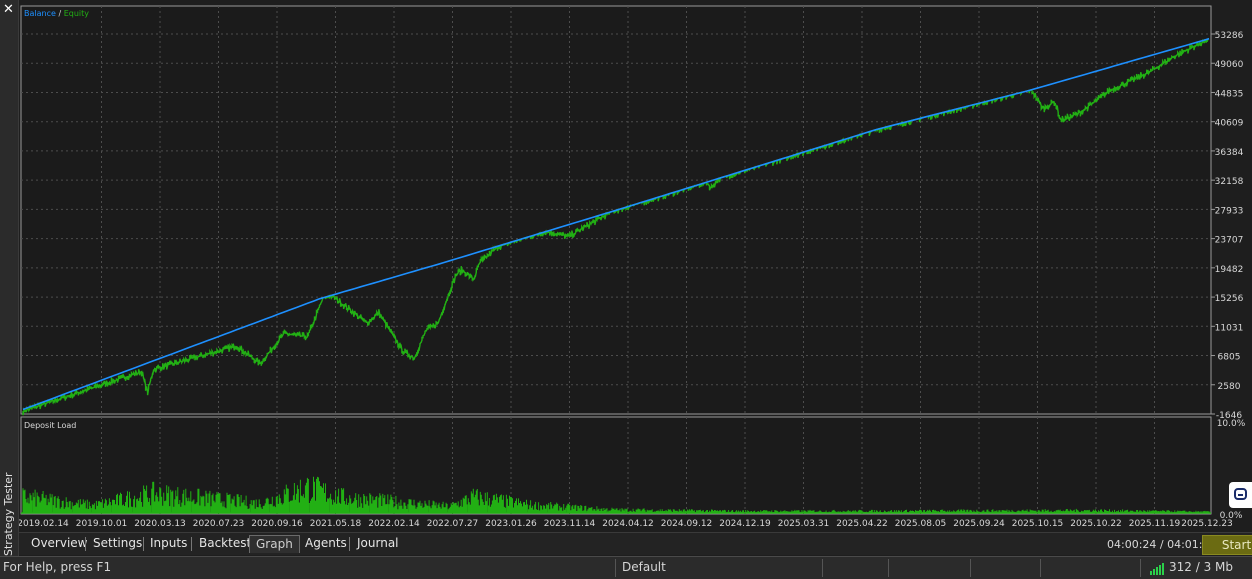 Image resolution: width=1252 pixels, height=579 pixels. I want to click on y-tick-label: 2580, so click(1229, 387).